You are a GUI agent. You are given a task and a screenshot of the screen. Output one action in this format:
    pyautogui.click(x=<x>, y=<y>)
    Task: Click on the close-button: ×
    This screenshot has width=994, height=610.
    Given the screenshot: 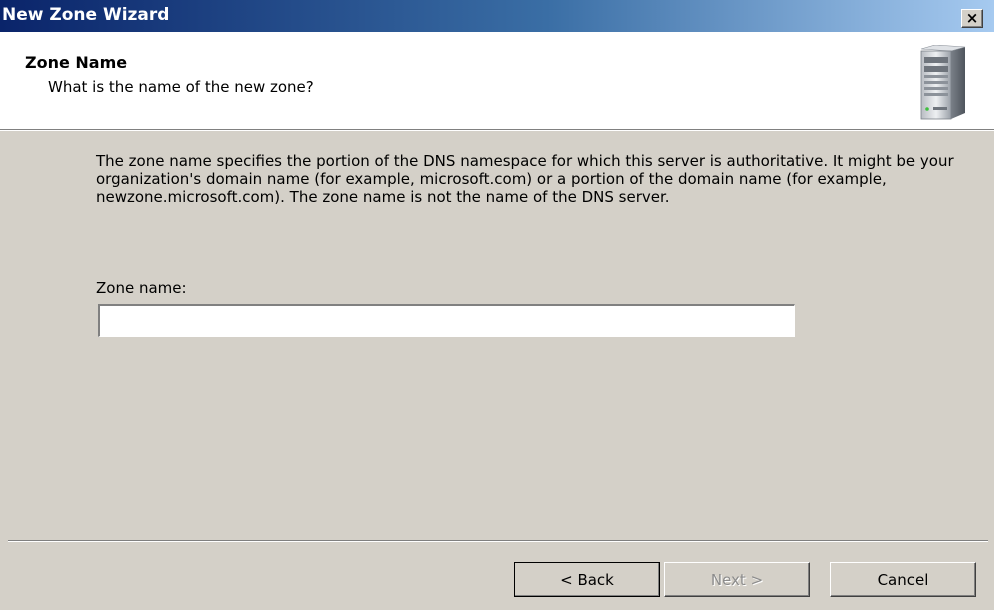 What is the action you would take?
    pyautogui.click(x=972, y=18)
    